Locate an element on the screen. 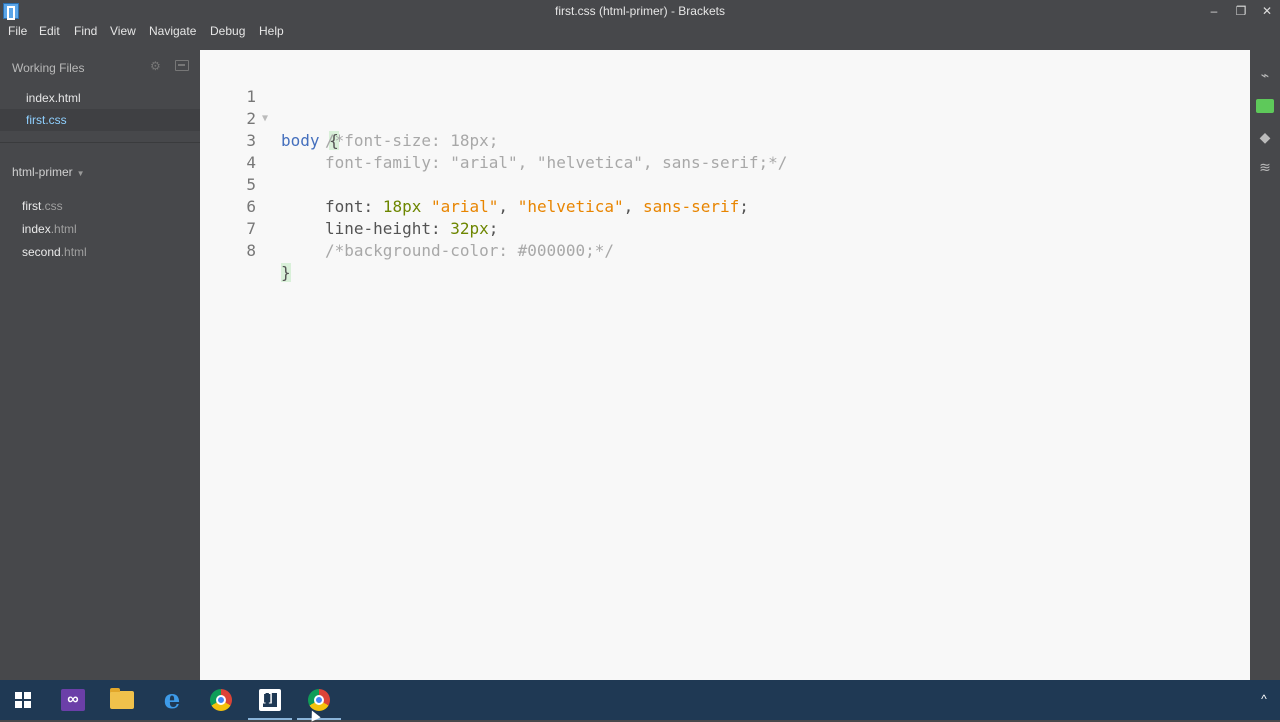 Image resolution: width=1280 pixels, height=722 pixels. restore-button: ❐ is located at coordinates (1241, 11).